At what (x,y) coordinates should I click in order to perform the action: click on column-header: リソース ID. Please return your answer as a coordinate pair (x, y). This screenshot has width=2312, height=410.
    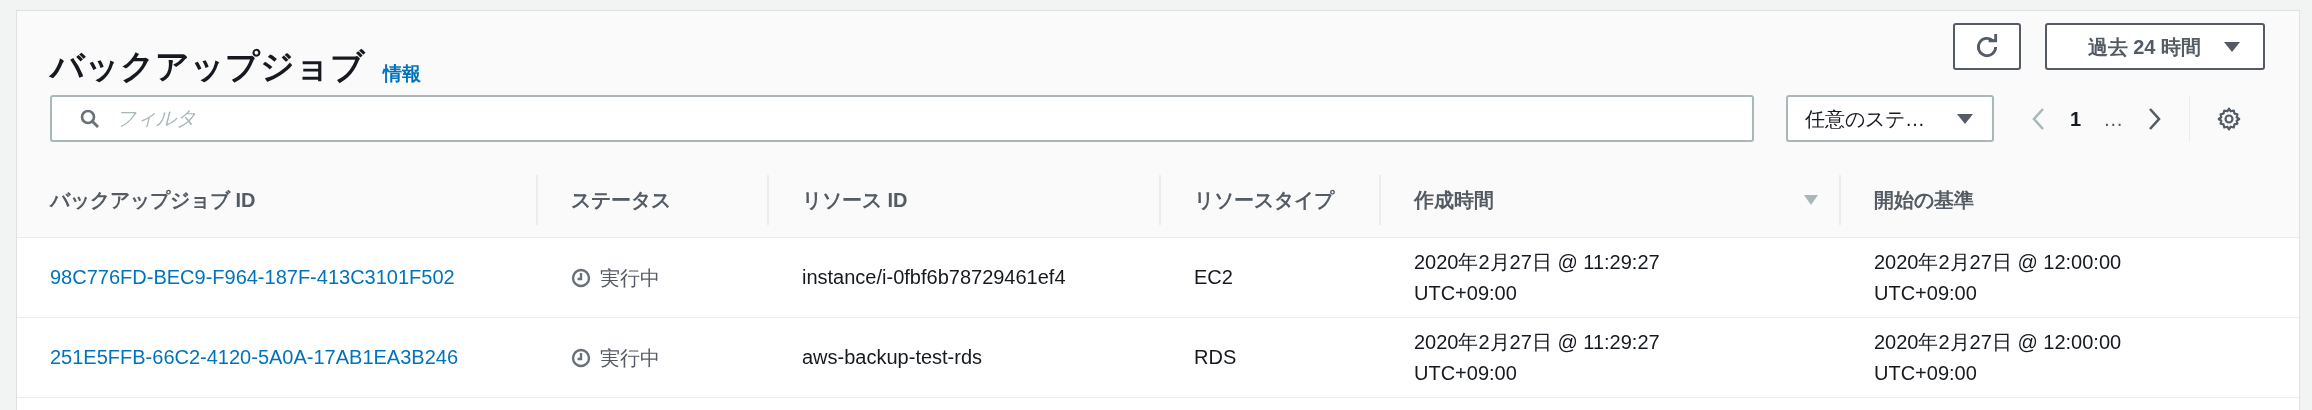
    Looking at the image, I should click on (855, 199).